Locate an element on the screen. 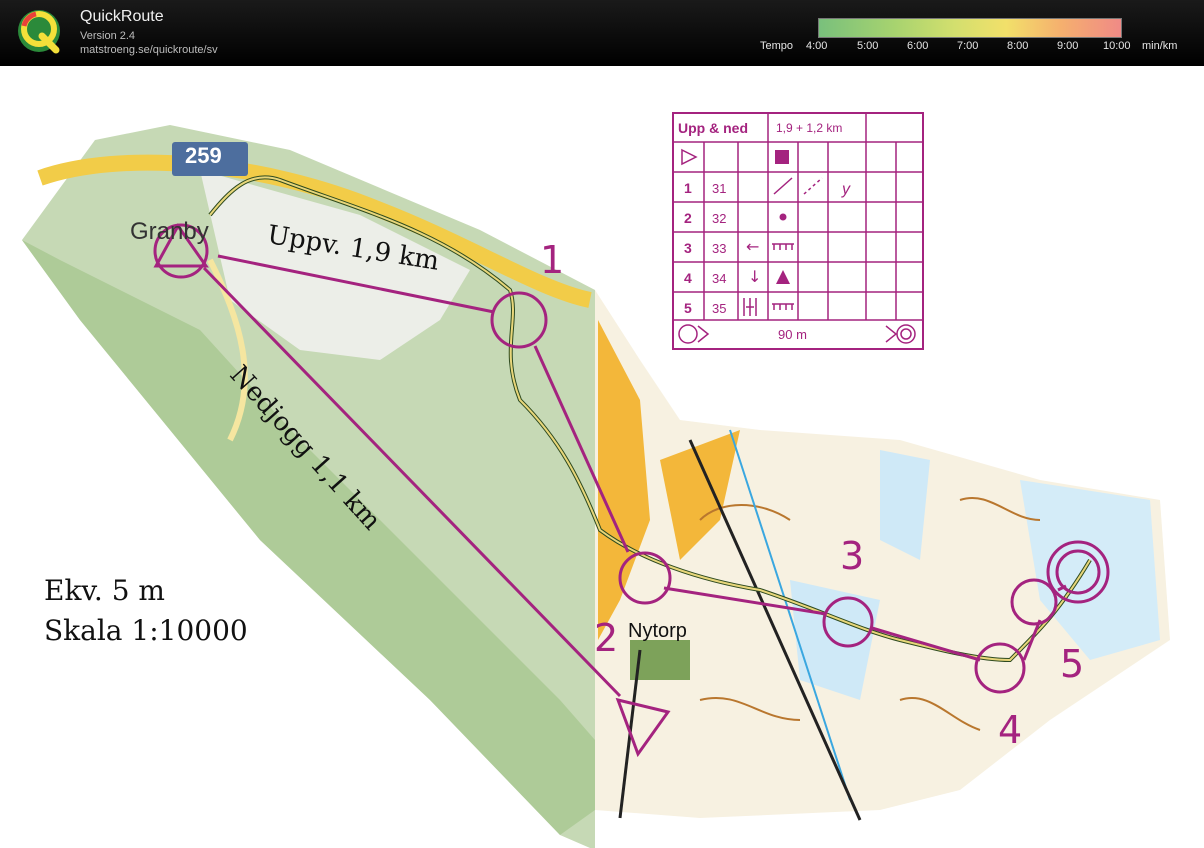  control-number: 5 is located at coordinates (688, 308).